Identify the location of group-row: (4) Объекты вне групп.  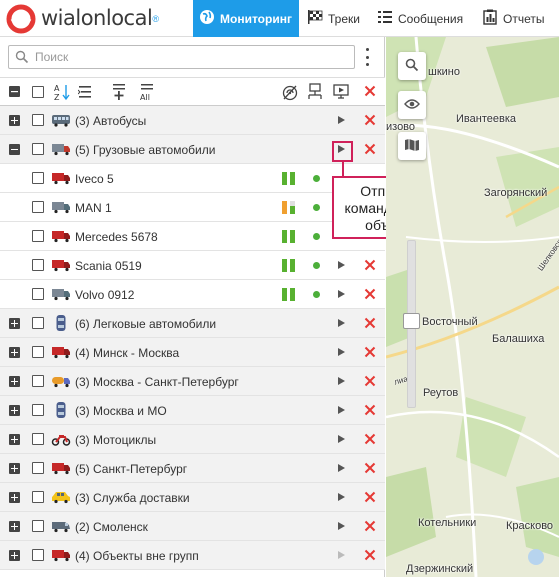
(192, 555).